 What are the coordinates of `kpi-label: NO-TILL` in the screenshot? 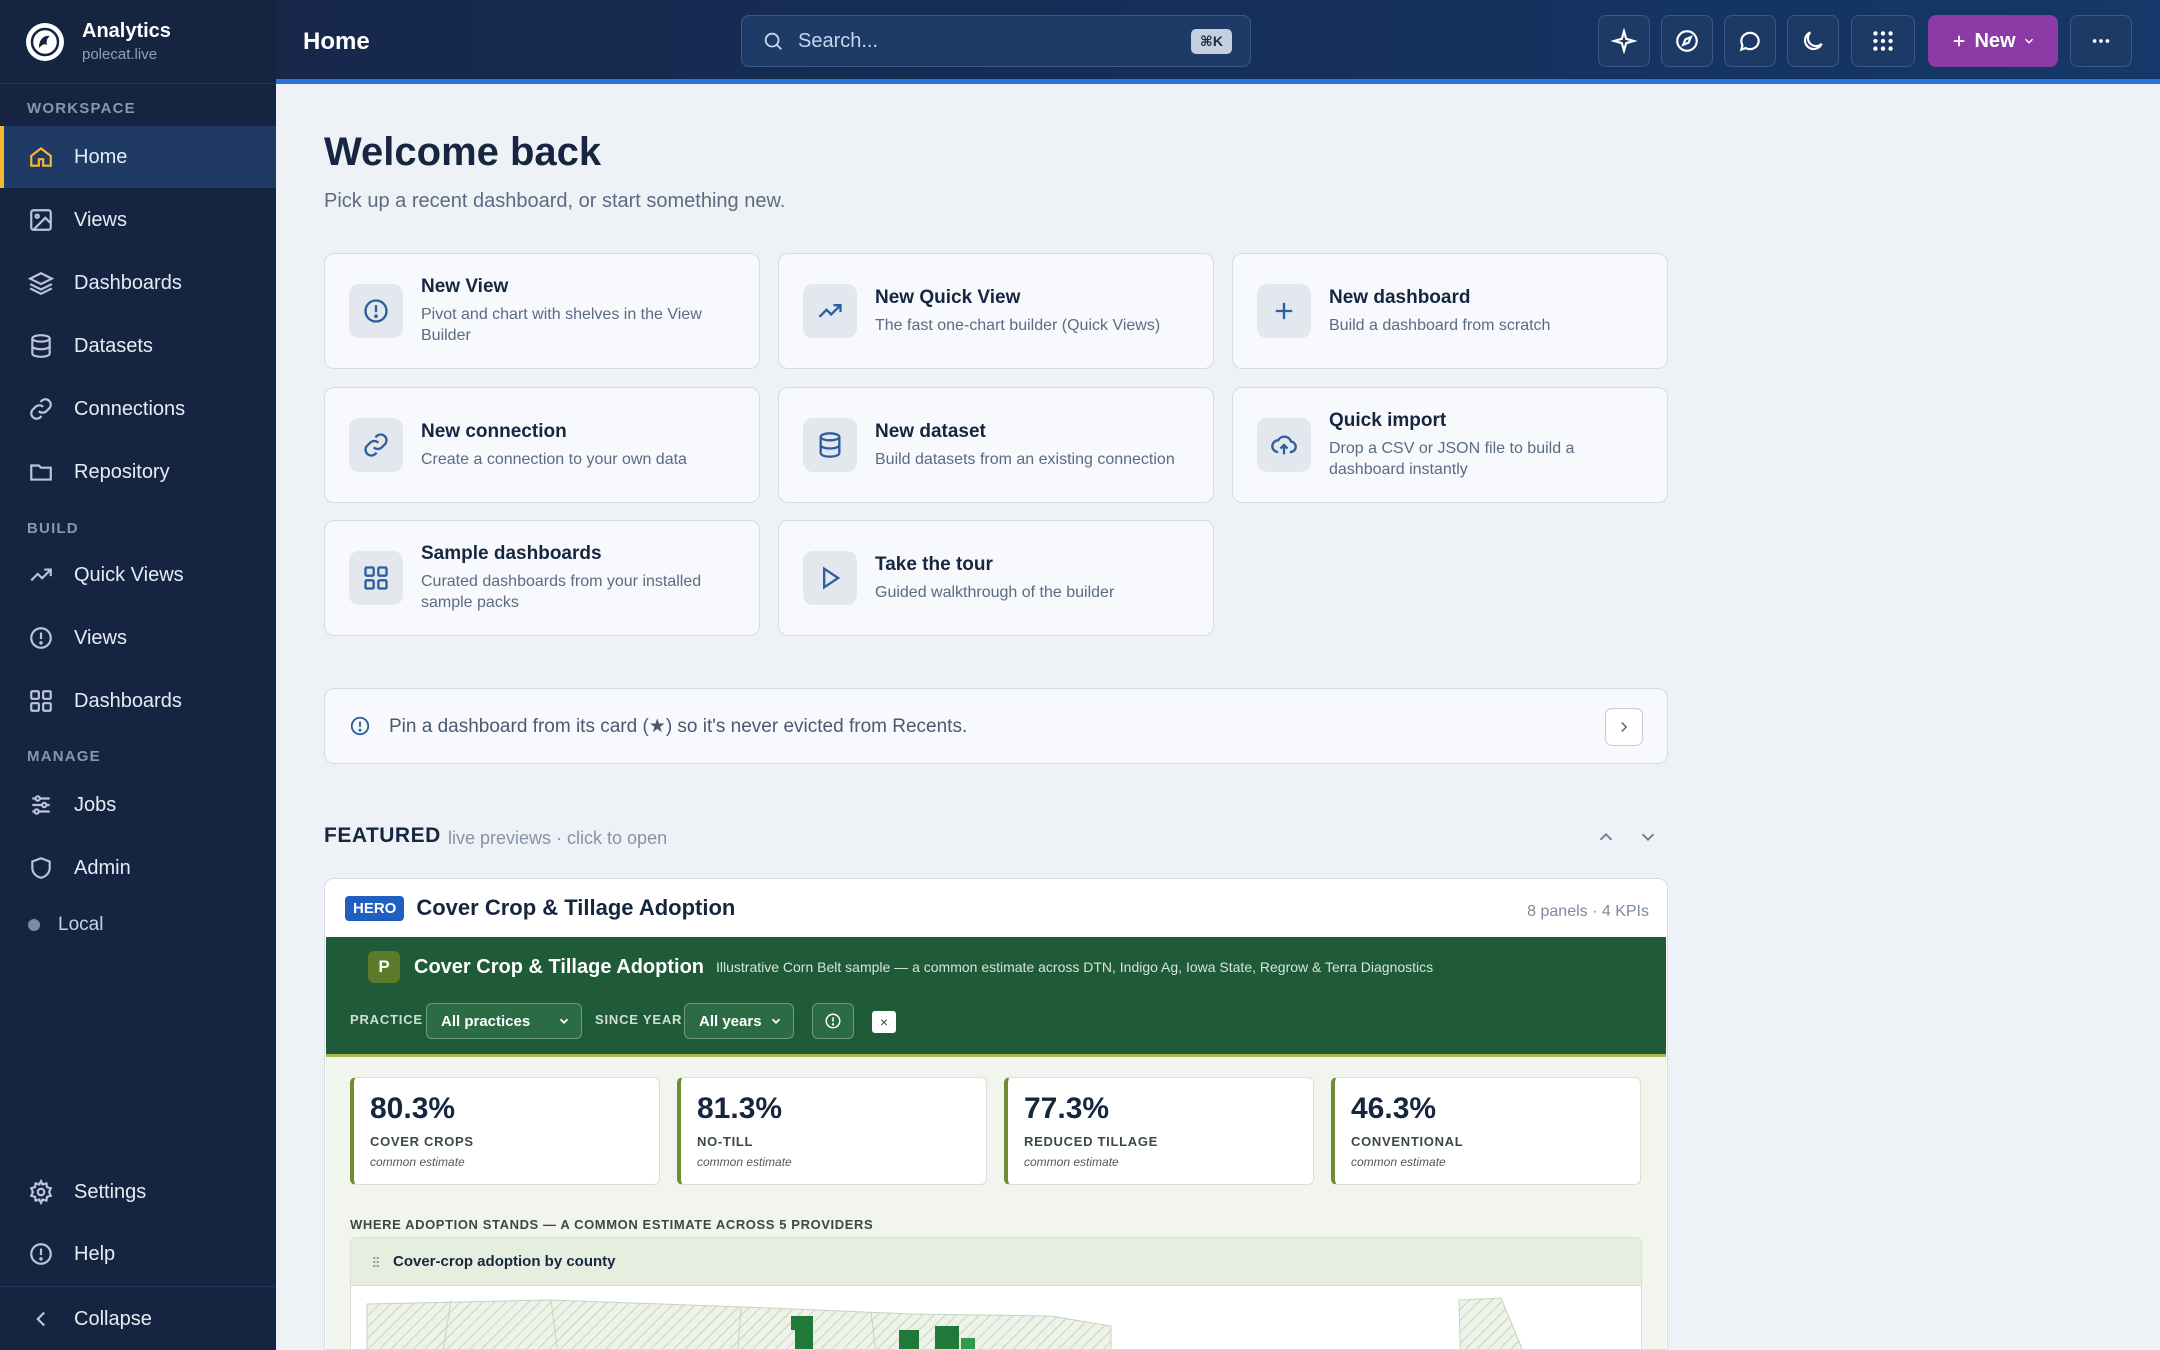 It's located at (725, 1141).